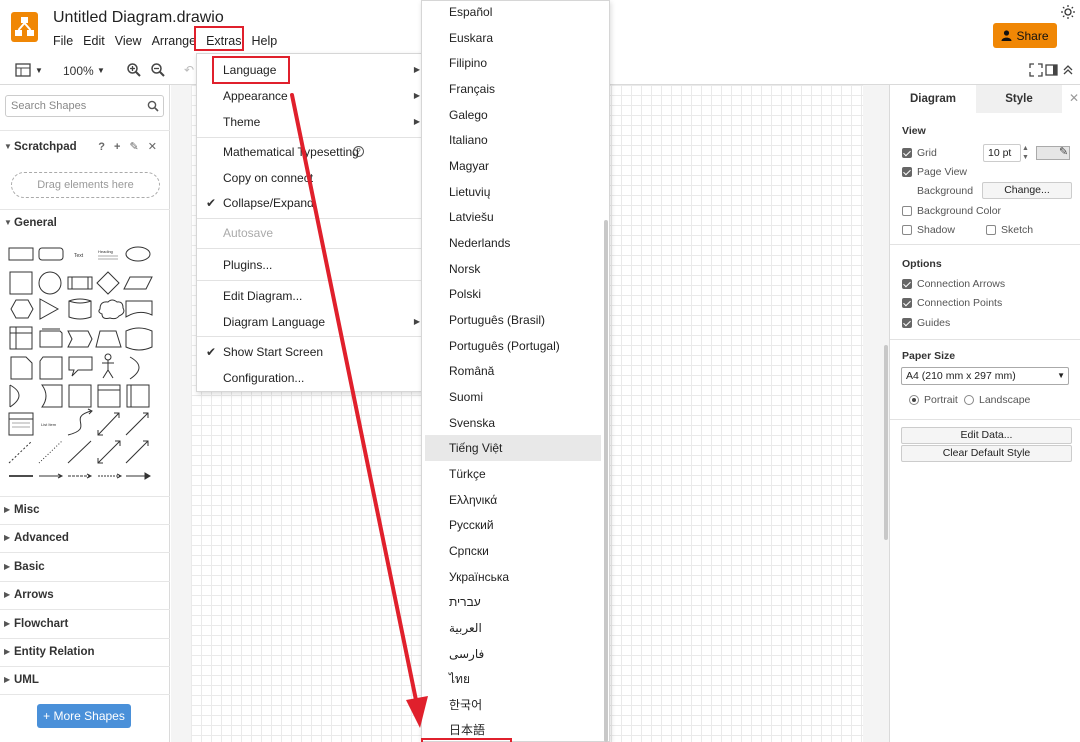 The image size is (1080, 742). I want to click on language-option: العربية, so click(513, 628).